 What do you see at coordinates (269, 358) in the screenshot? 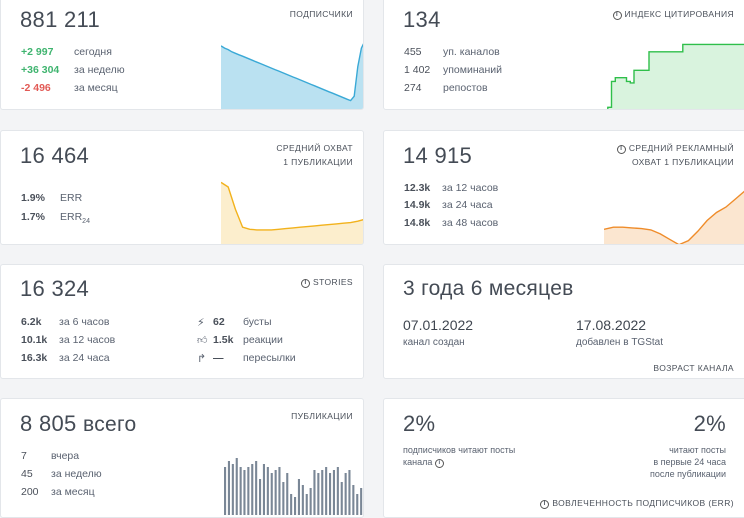
I see `stories-shares-text: пересылки` at bounding box center [269, 358].